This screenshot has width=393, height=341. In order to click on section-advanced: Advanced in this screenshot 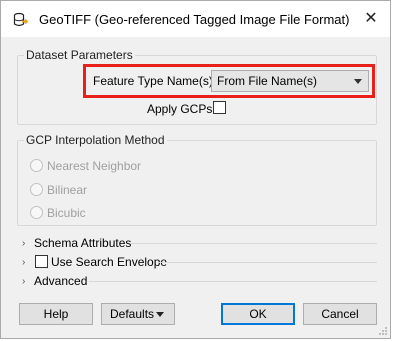, I will do `click(60, 281)`.